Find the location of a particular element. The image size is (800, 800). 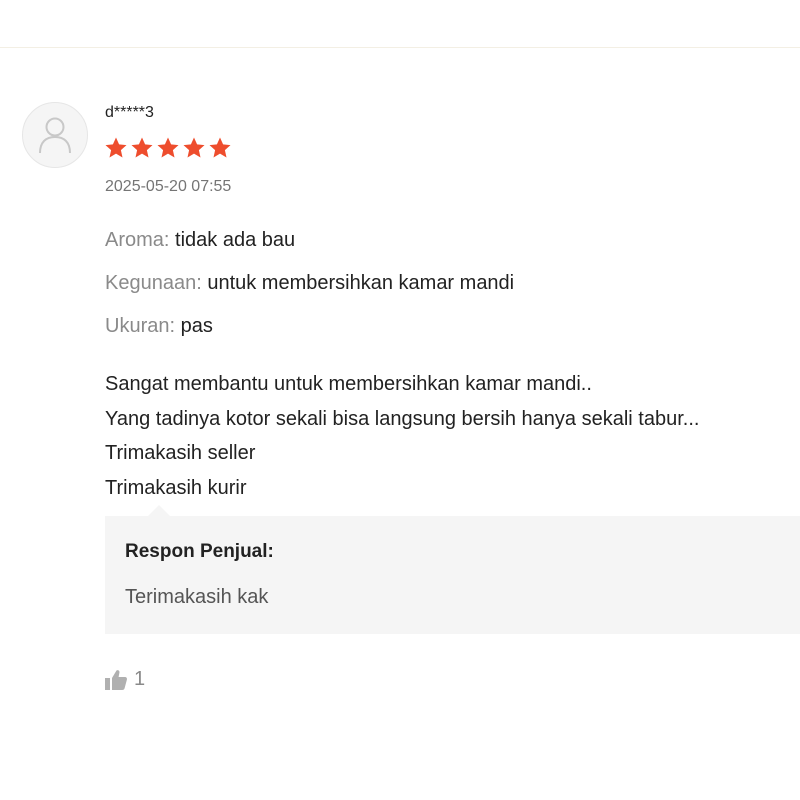

attribute-label: Ukuran: is located at coordinates (140, 326).